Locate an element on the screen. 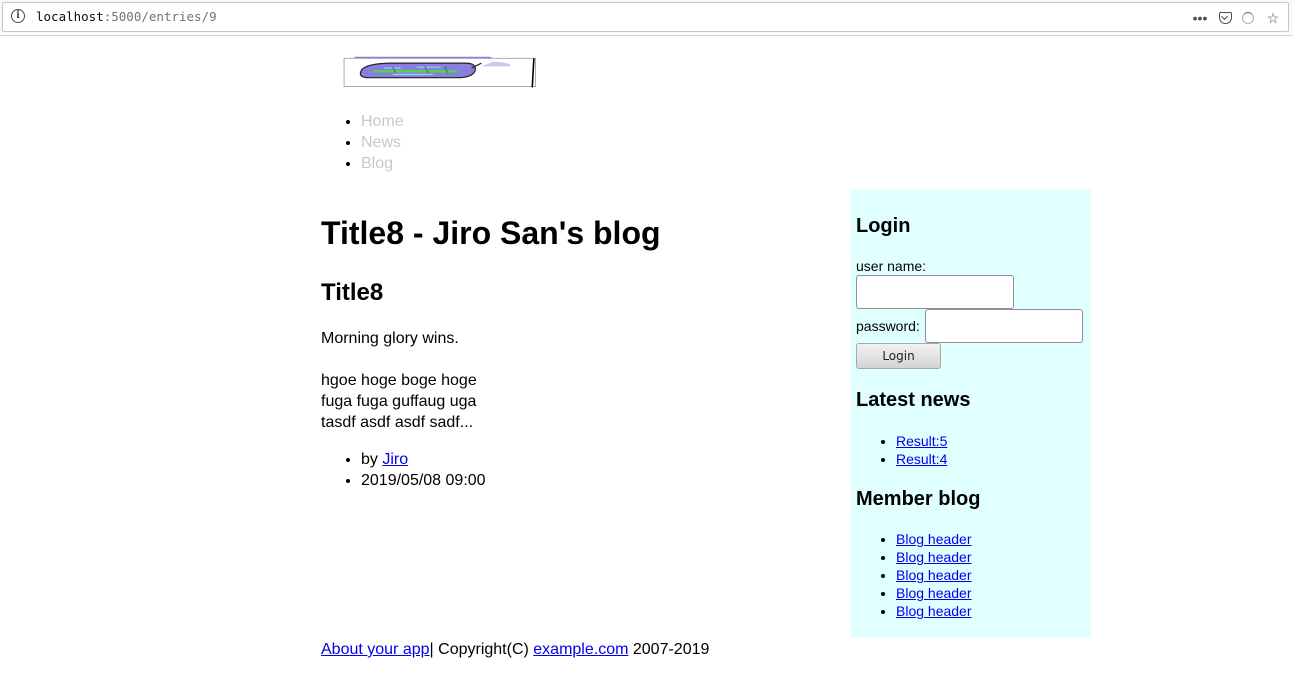 The width and height of the screenshot is (1293, 679). main-nav: Home News Blog is located at coordinates (362, 142).